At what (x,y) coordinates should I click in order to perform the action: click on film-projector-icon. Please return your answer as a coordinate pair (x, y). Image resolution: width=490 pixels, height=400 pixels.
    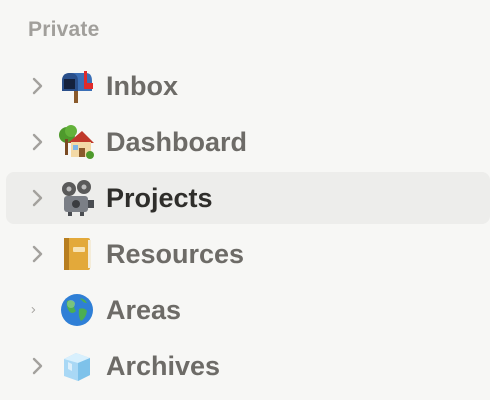
    Looking at the image, I should click on (77, 198).